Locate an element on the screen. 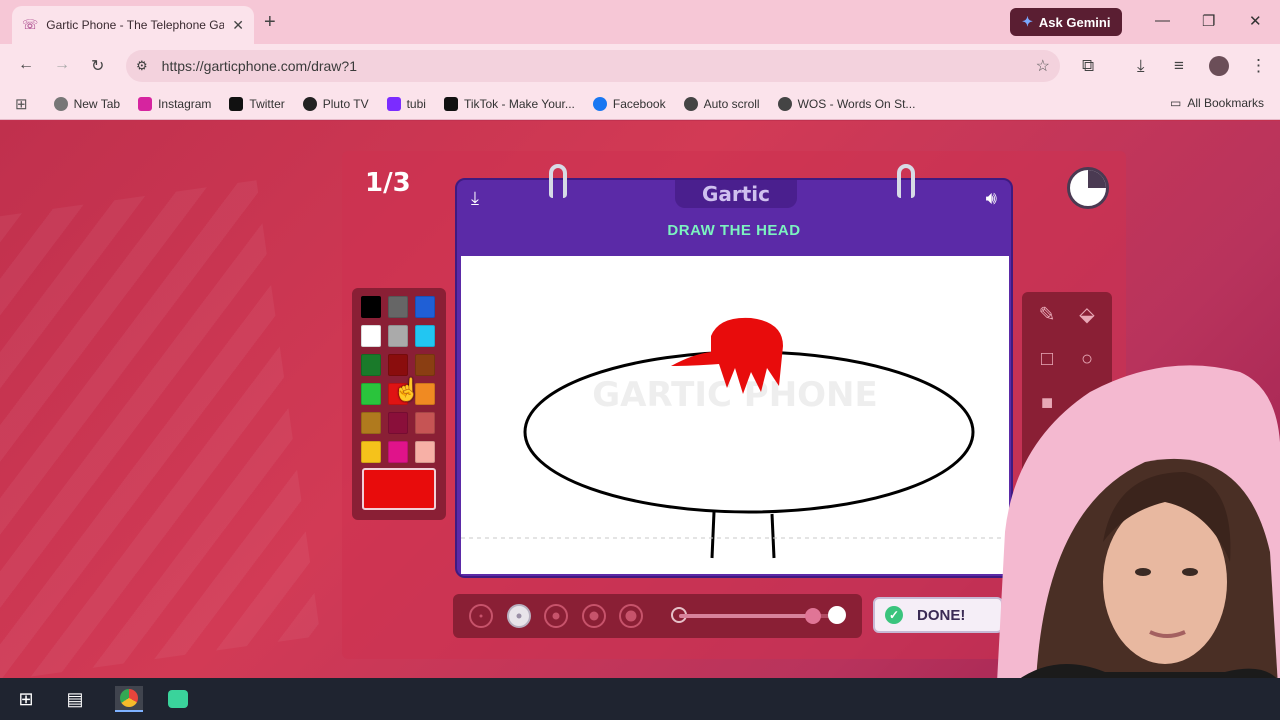  drawing-prompt: DRAW THE HEAD is located at coordinates (734, 230).